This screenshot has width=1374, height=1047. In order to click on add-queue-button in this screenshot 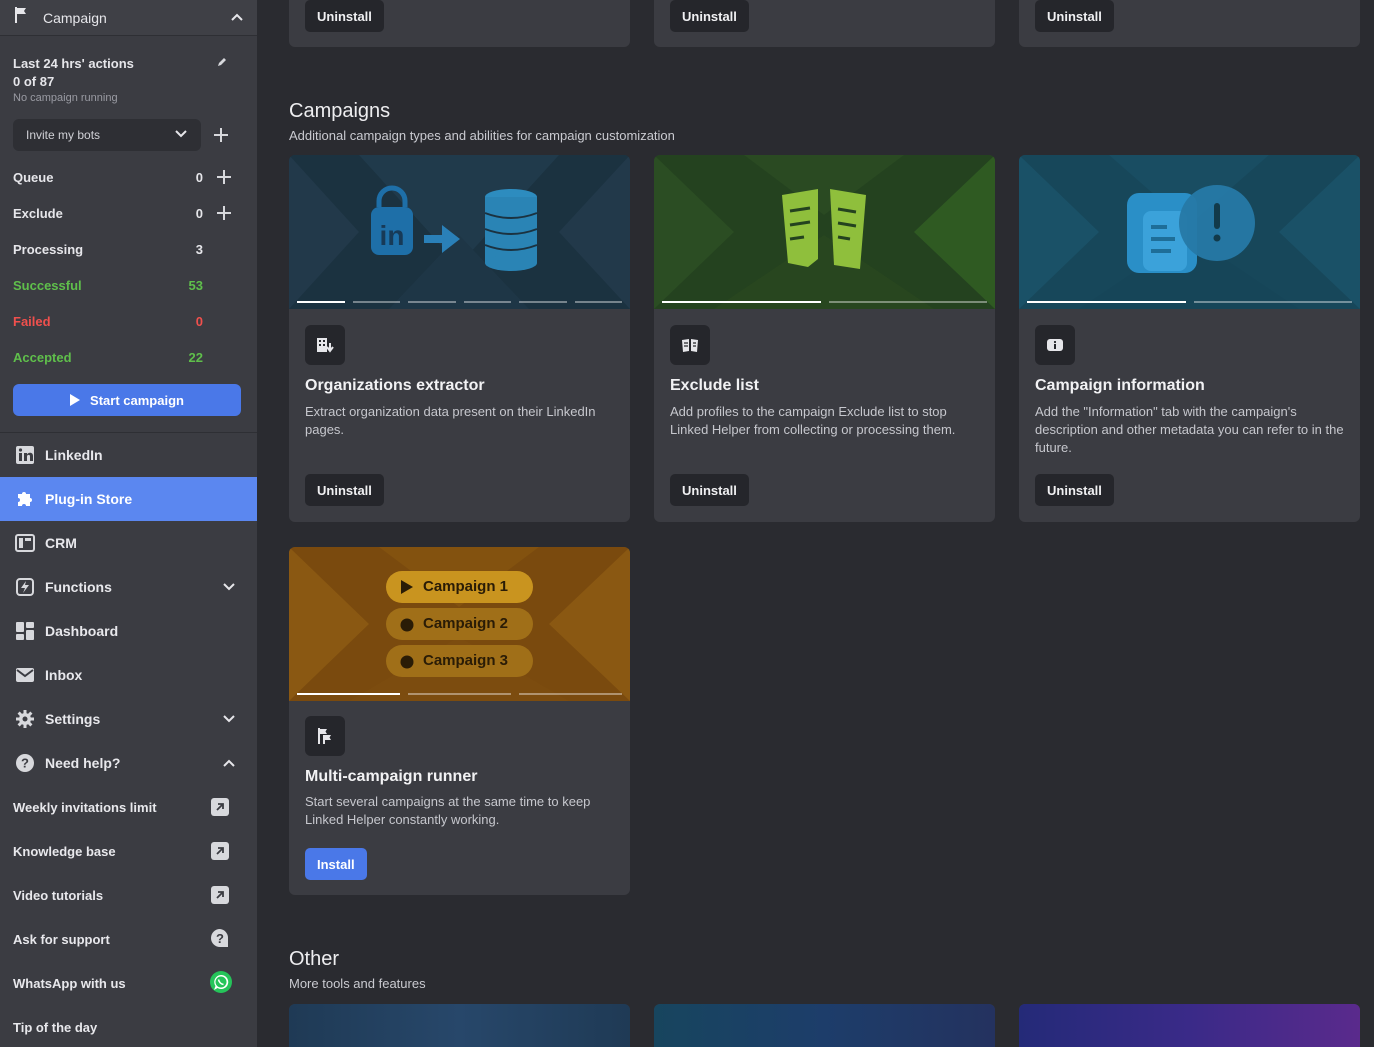, I will do `click(223, 177)`.